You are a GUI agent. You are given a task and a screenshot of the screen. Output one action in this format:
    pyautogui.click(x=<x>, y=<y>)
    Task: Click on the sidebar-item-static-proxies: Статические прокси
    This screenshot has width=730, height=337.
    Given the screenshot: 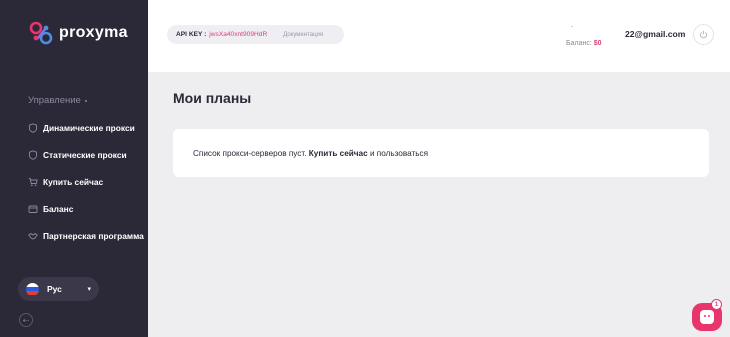 What is the action you would take?
    pyautogui.click(x=77, y=155)
    